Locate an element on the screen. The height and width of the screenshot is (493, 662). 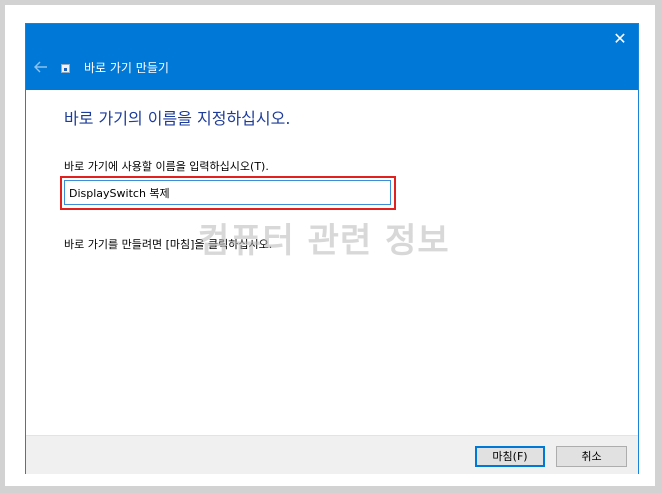
arrow-left-icon is located at coordinates (40, 67).